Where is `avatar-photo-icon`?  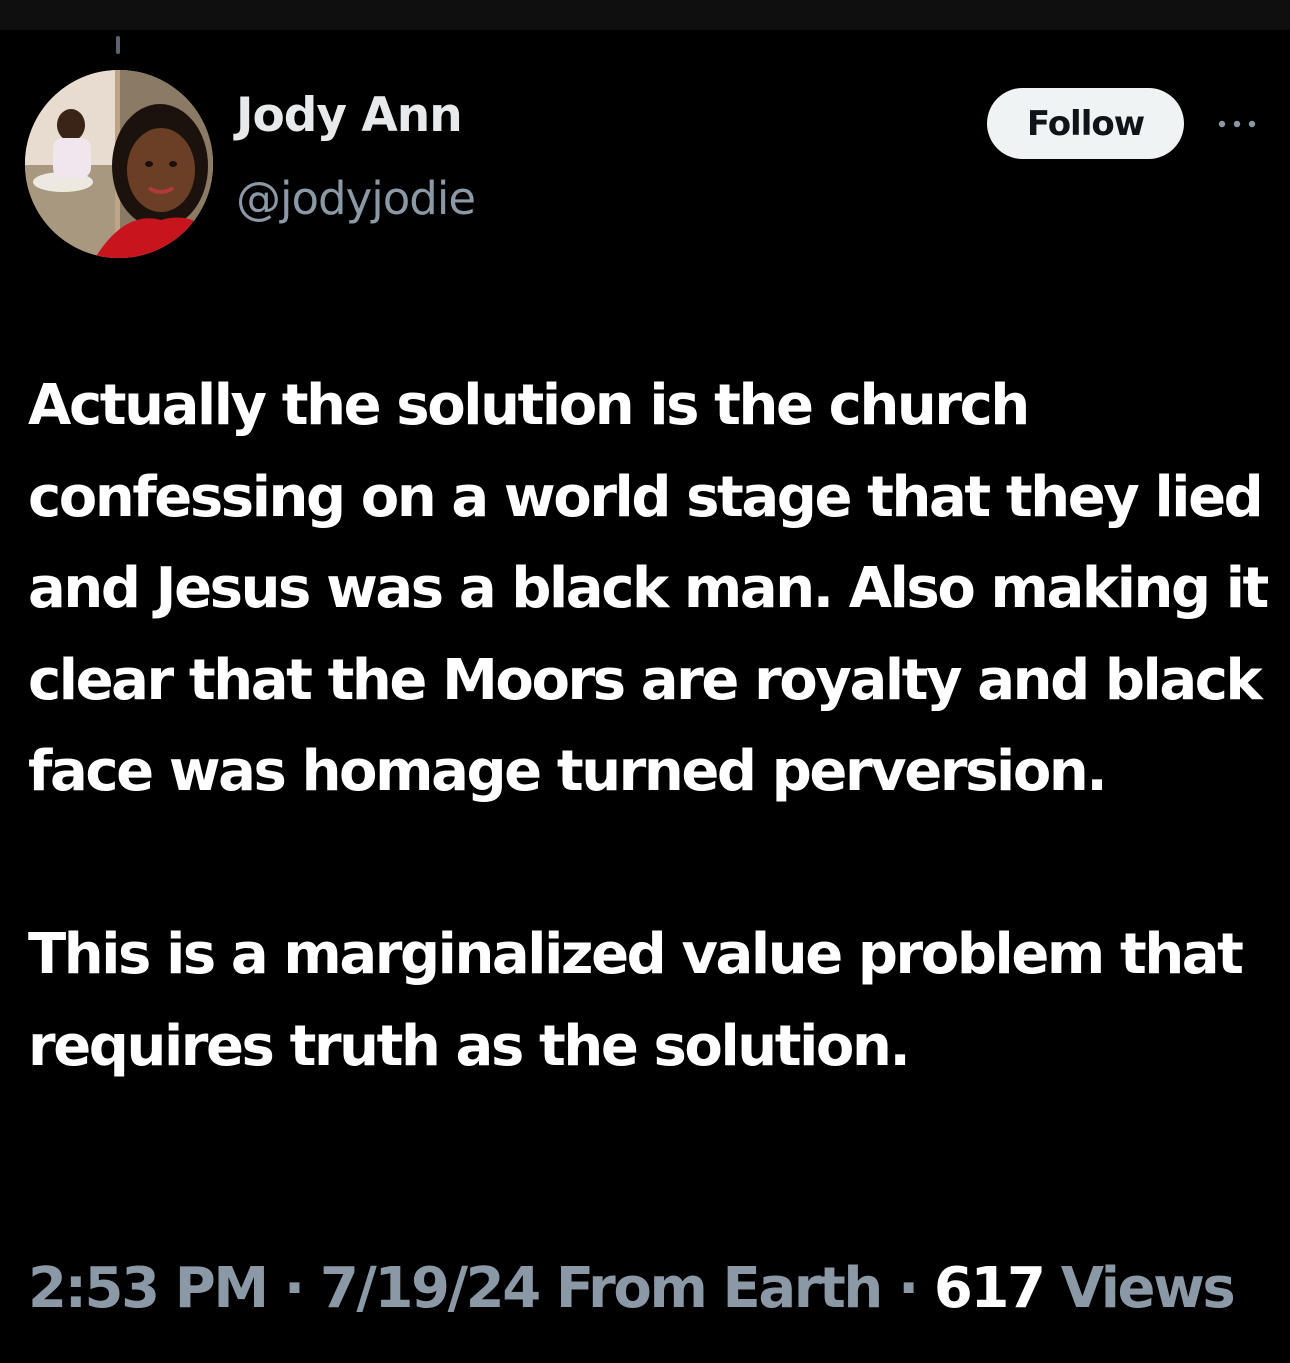 avatar-photo-icon is located at coordinates (119, 164).